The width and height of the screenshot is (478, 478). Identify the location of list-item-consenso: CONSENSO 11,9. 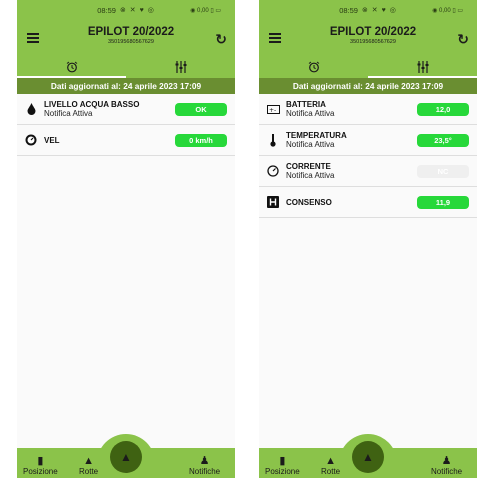
(368, 202).